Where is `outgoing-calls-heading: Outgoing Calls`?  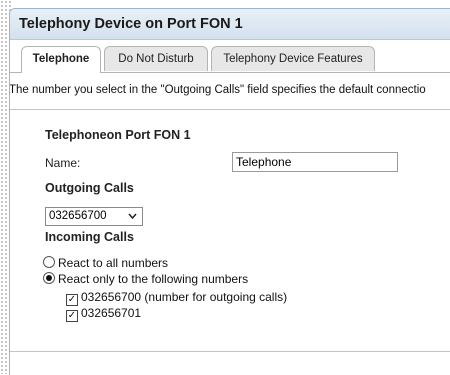
outgoing-calls-heading: Outgoing Calls is located at coordinates (89, 188).